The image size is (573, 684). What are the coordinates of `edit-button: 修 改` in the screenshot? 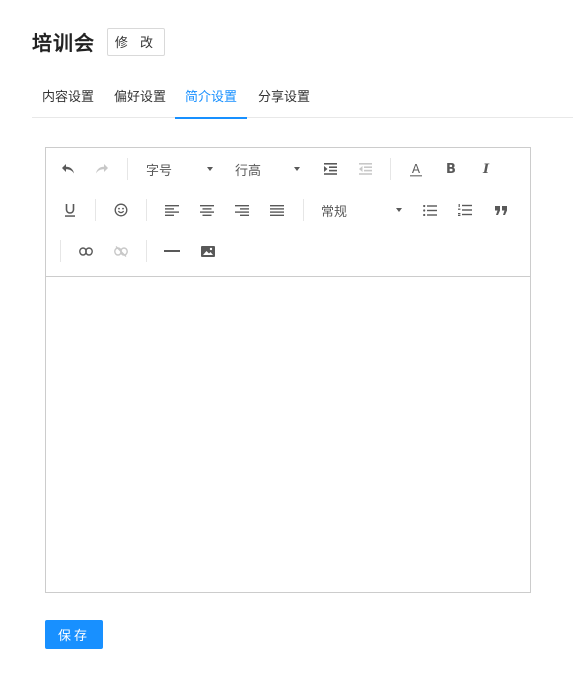 It's located at (136, 41).